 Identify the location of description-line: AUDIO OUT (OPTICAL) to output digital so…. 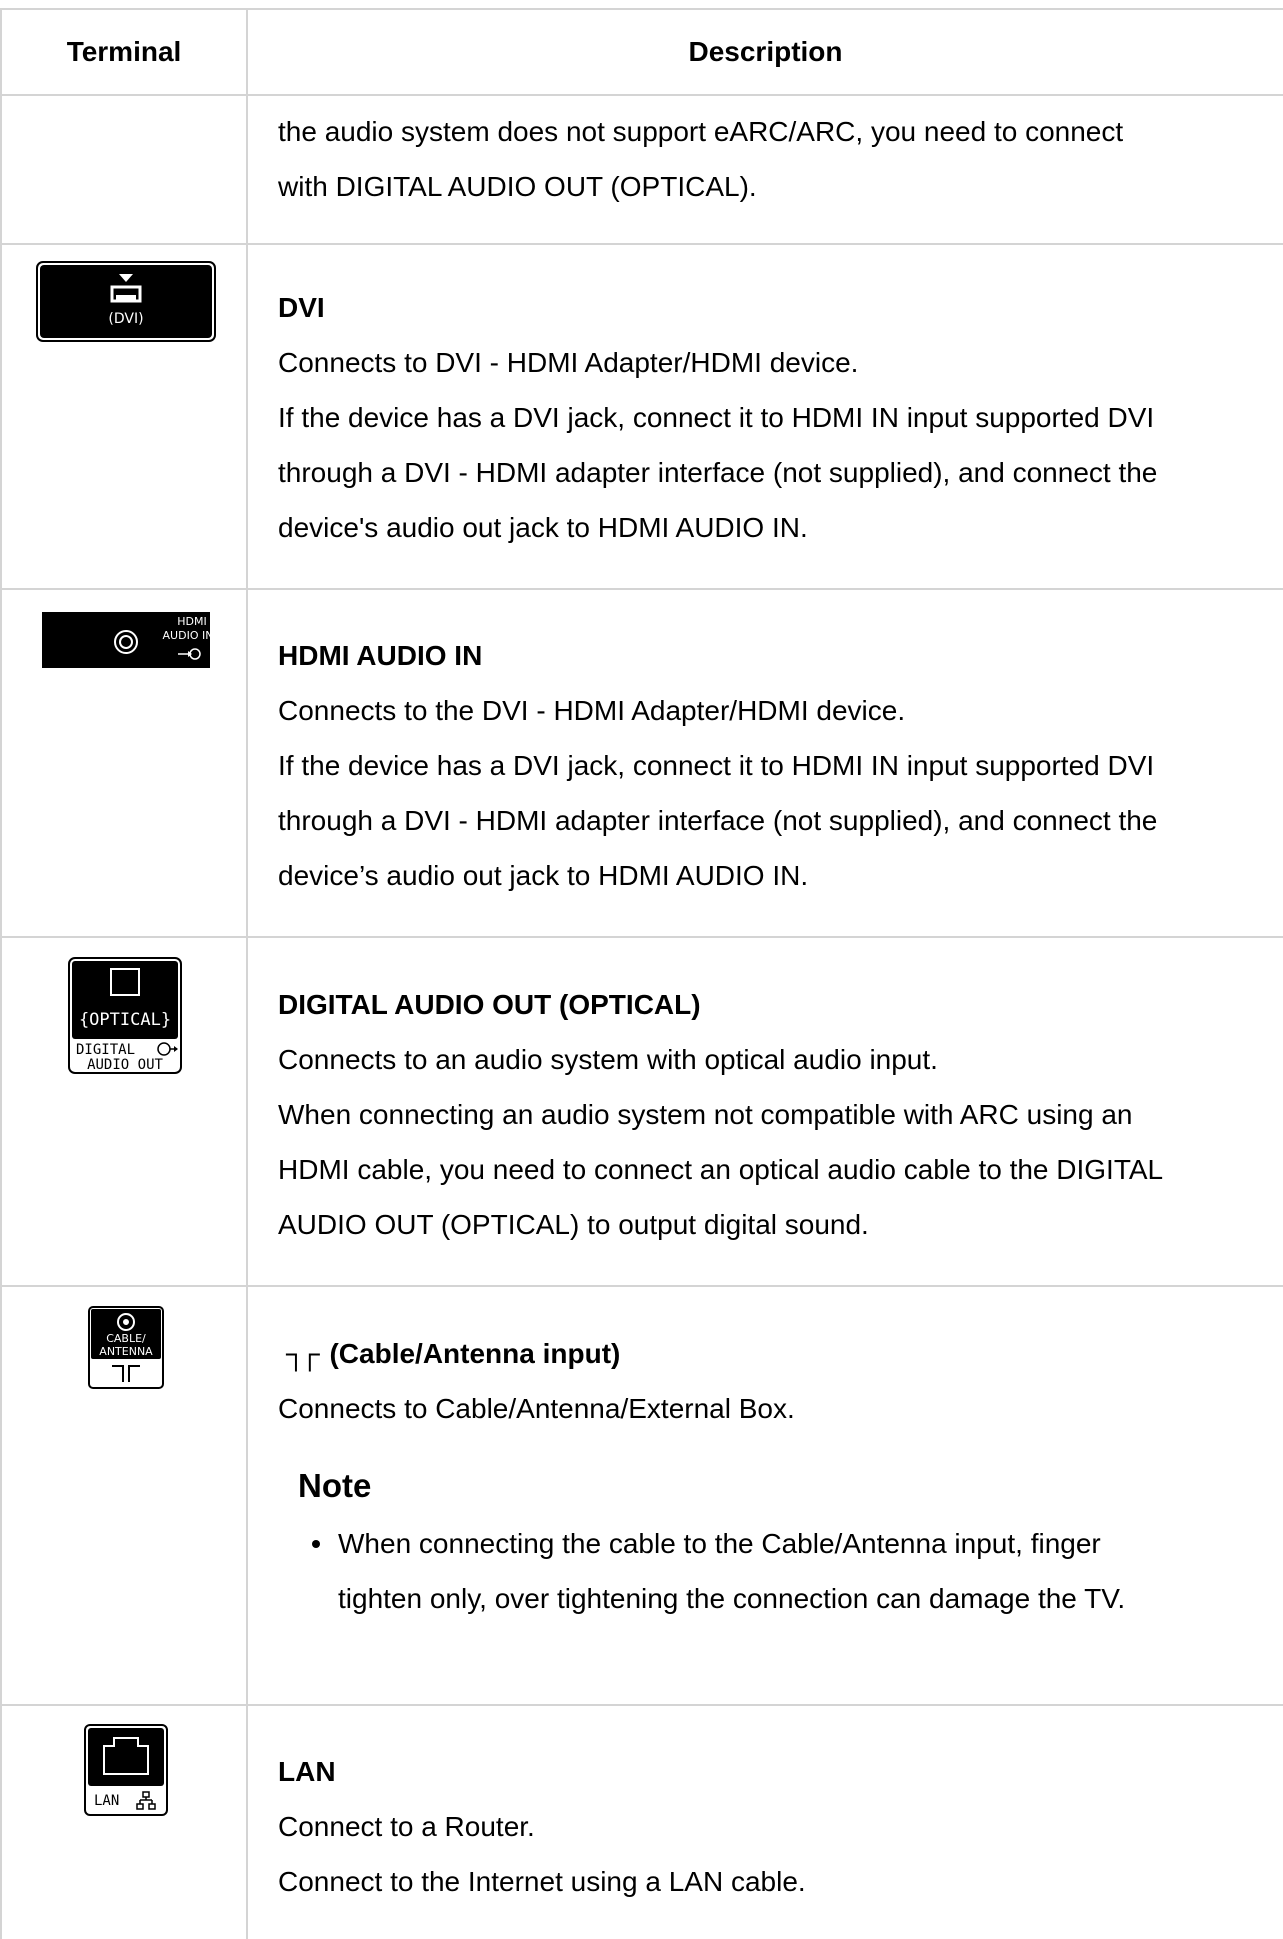
(573, 1224).